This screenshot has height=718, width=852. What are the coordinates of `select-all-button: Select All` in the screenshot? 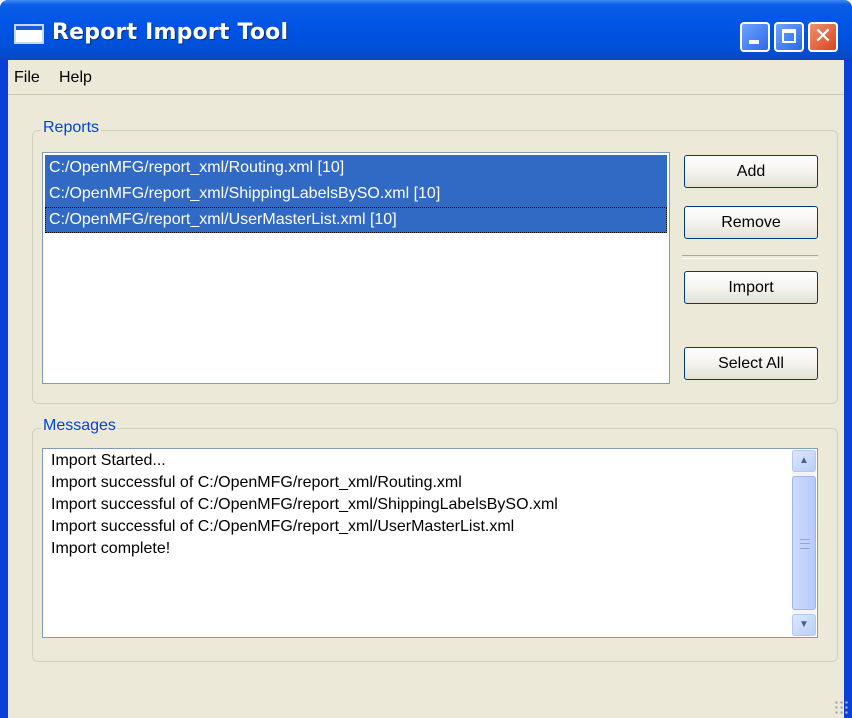 It's located at (751, 363).